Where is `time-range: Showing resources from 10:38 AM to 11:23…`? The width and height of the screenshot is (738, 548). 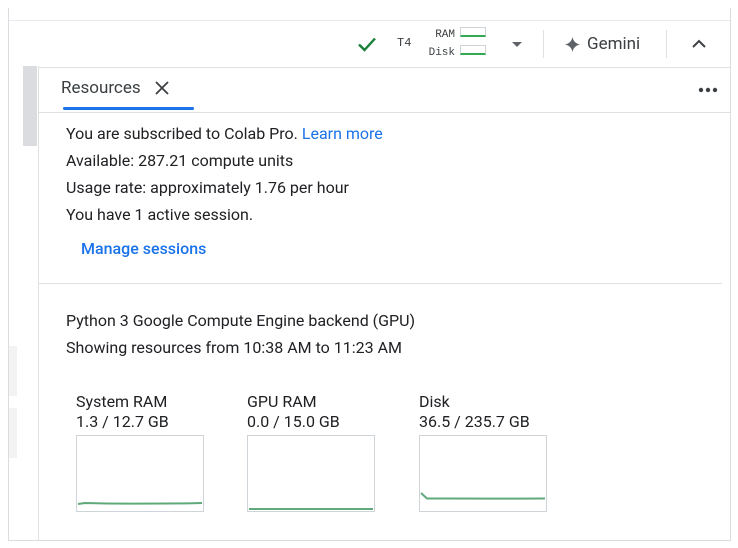
time-range: Showing resources from 10:38 AM to 11:23… is located at coordinates (234, 347).